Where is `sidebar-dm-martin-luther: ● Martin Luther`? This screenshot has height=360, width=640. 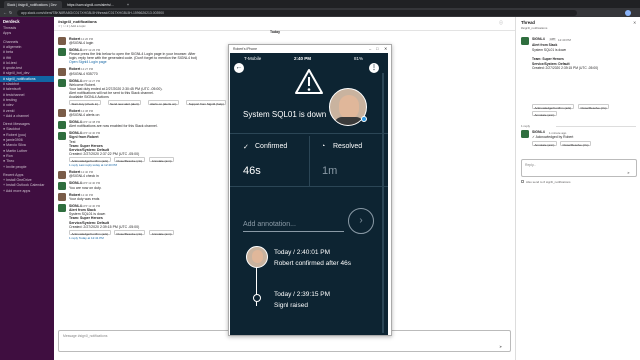
sidebar-dm-martin-luther: ● Martin Luther is located at coordinates (15, 151).